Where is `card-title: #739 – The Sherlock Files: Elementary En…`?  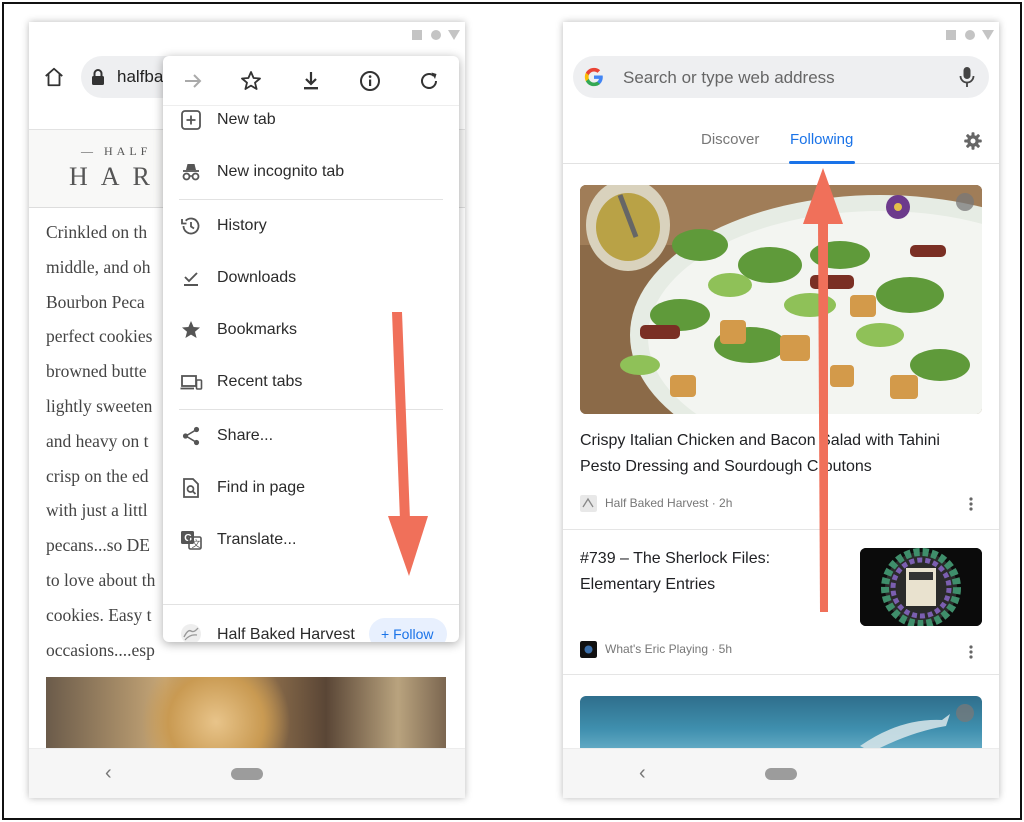 card-title: #739 – The Sherlock Files: Elementary En… is located at coordinates (705, 572).